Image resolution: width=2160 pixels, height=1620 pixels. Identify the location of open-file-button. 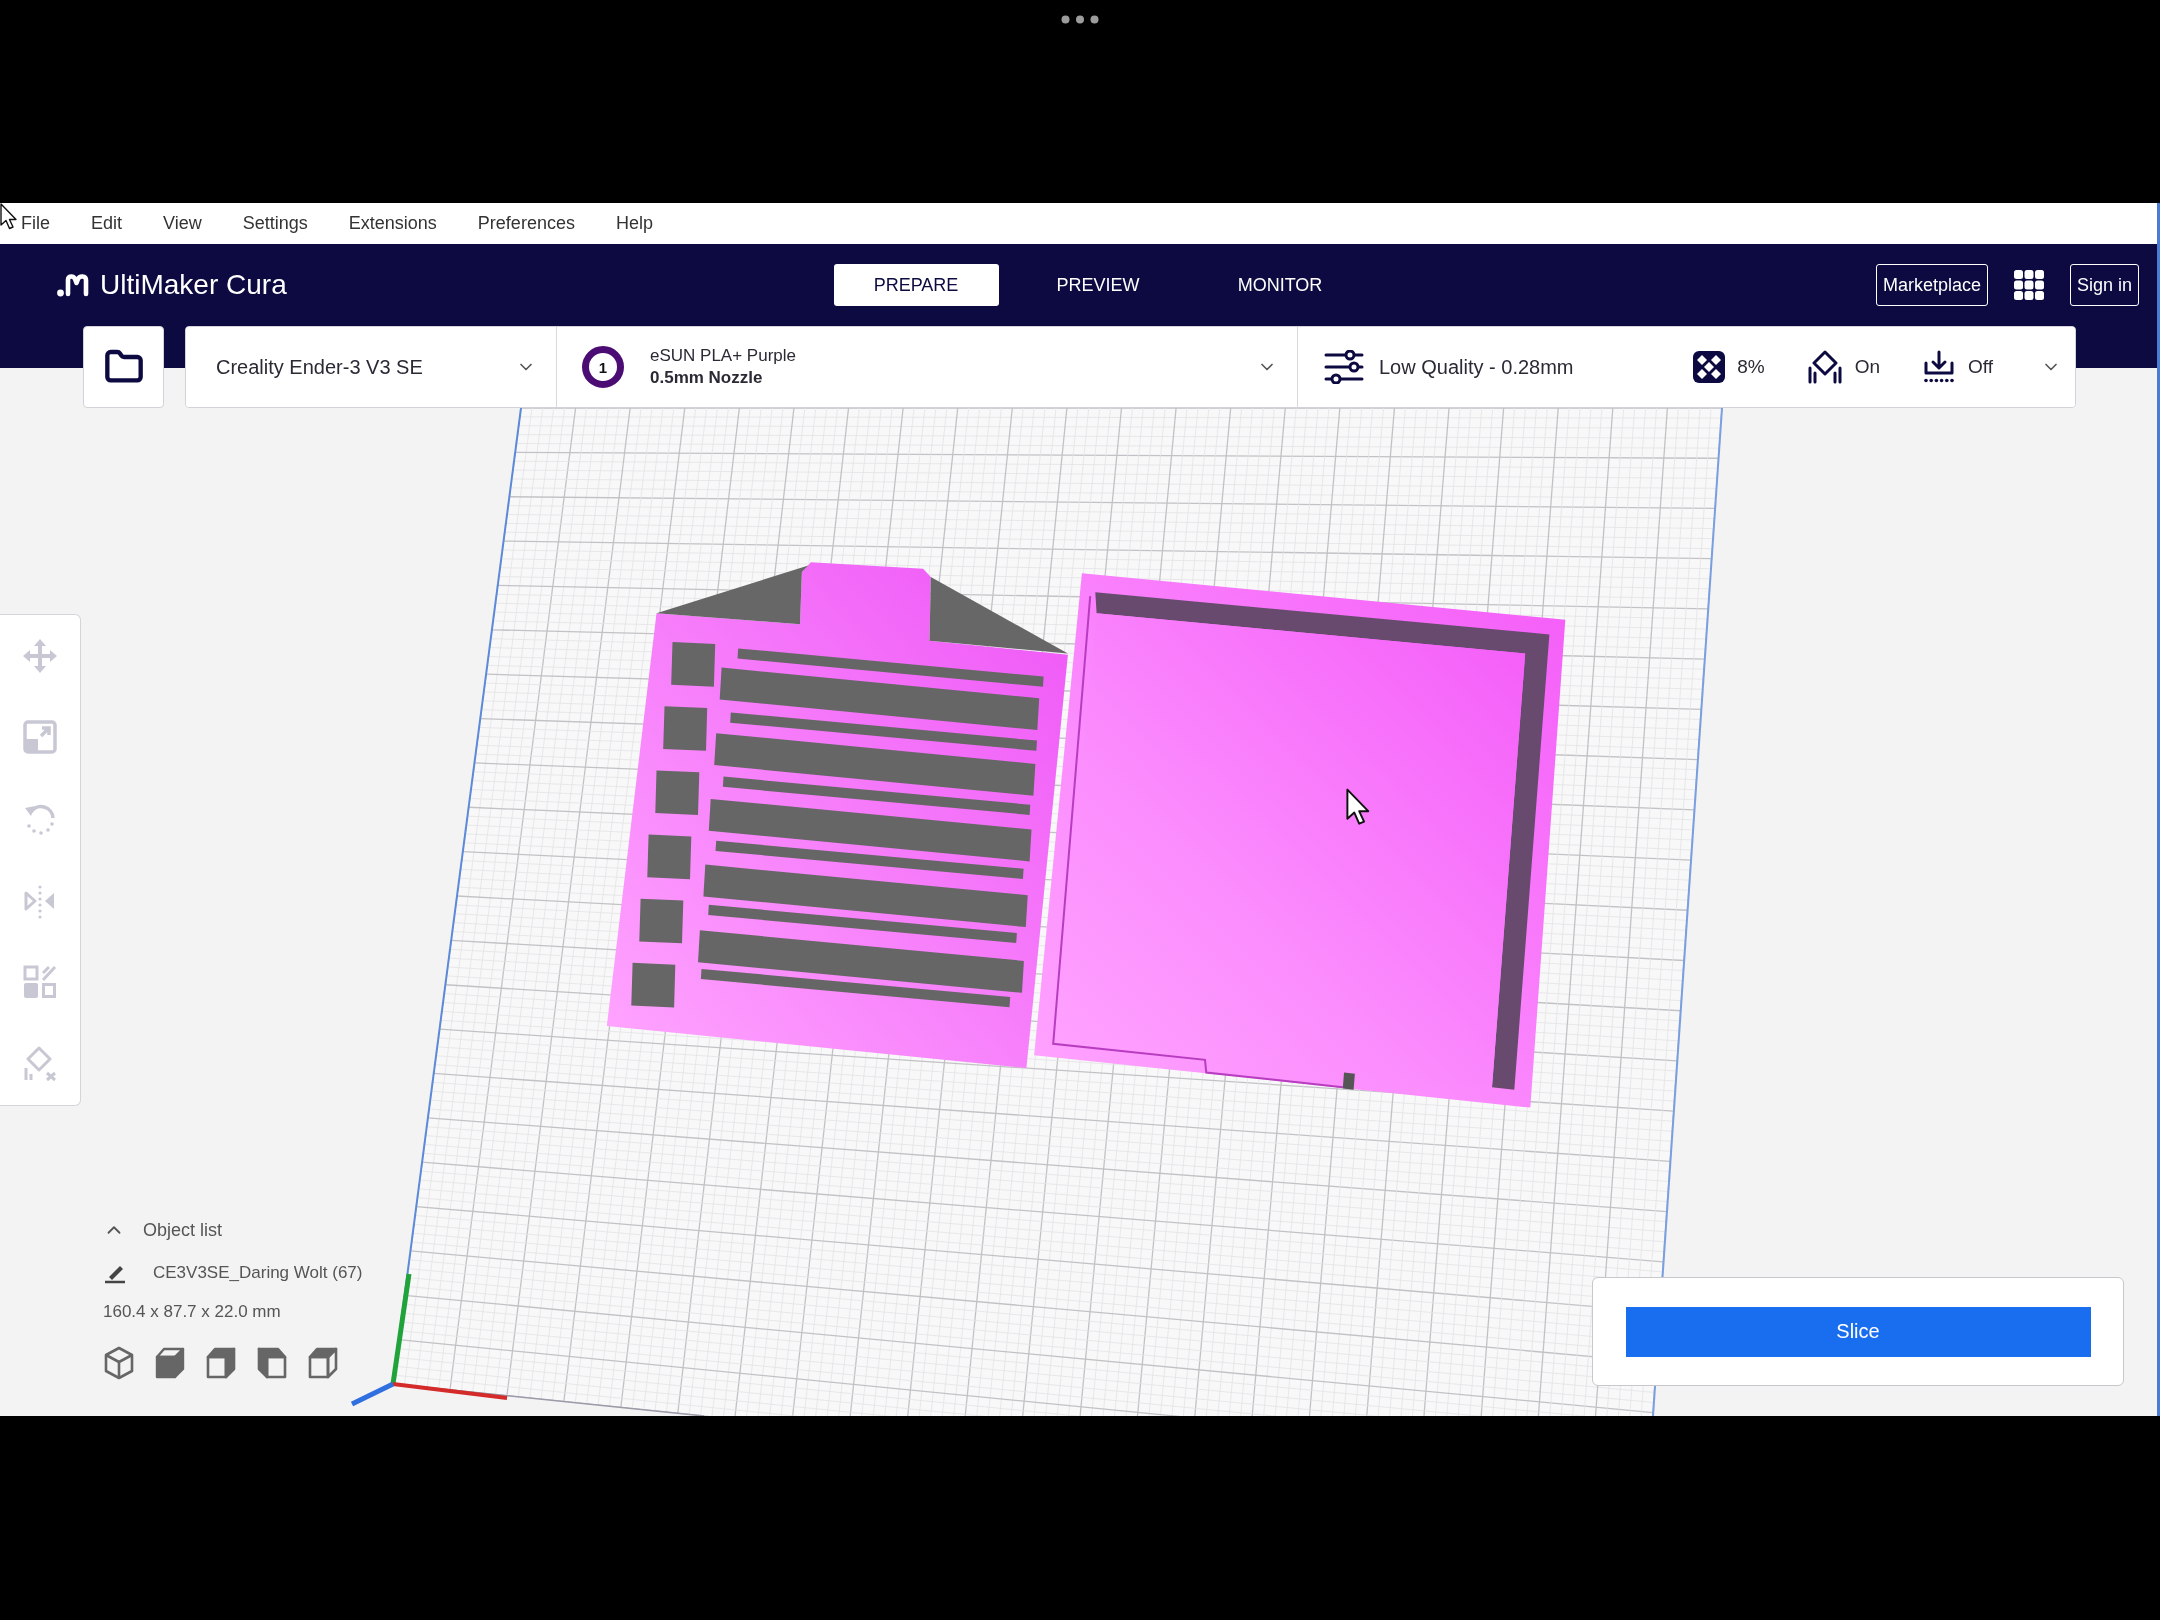
(123, 367).